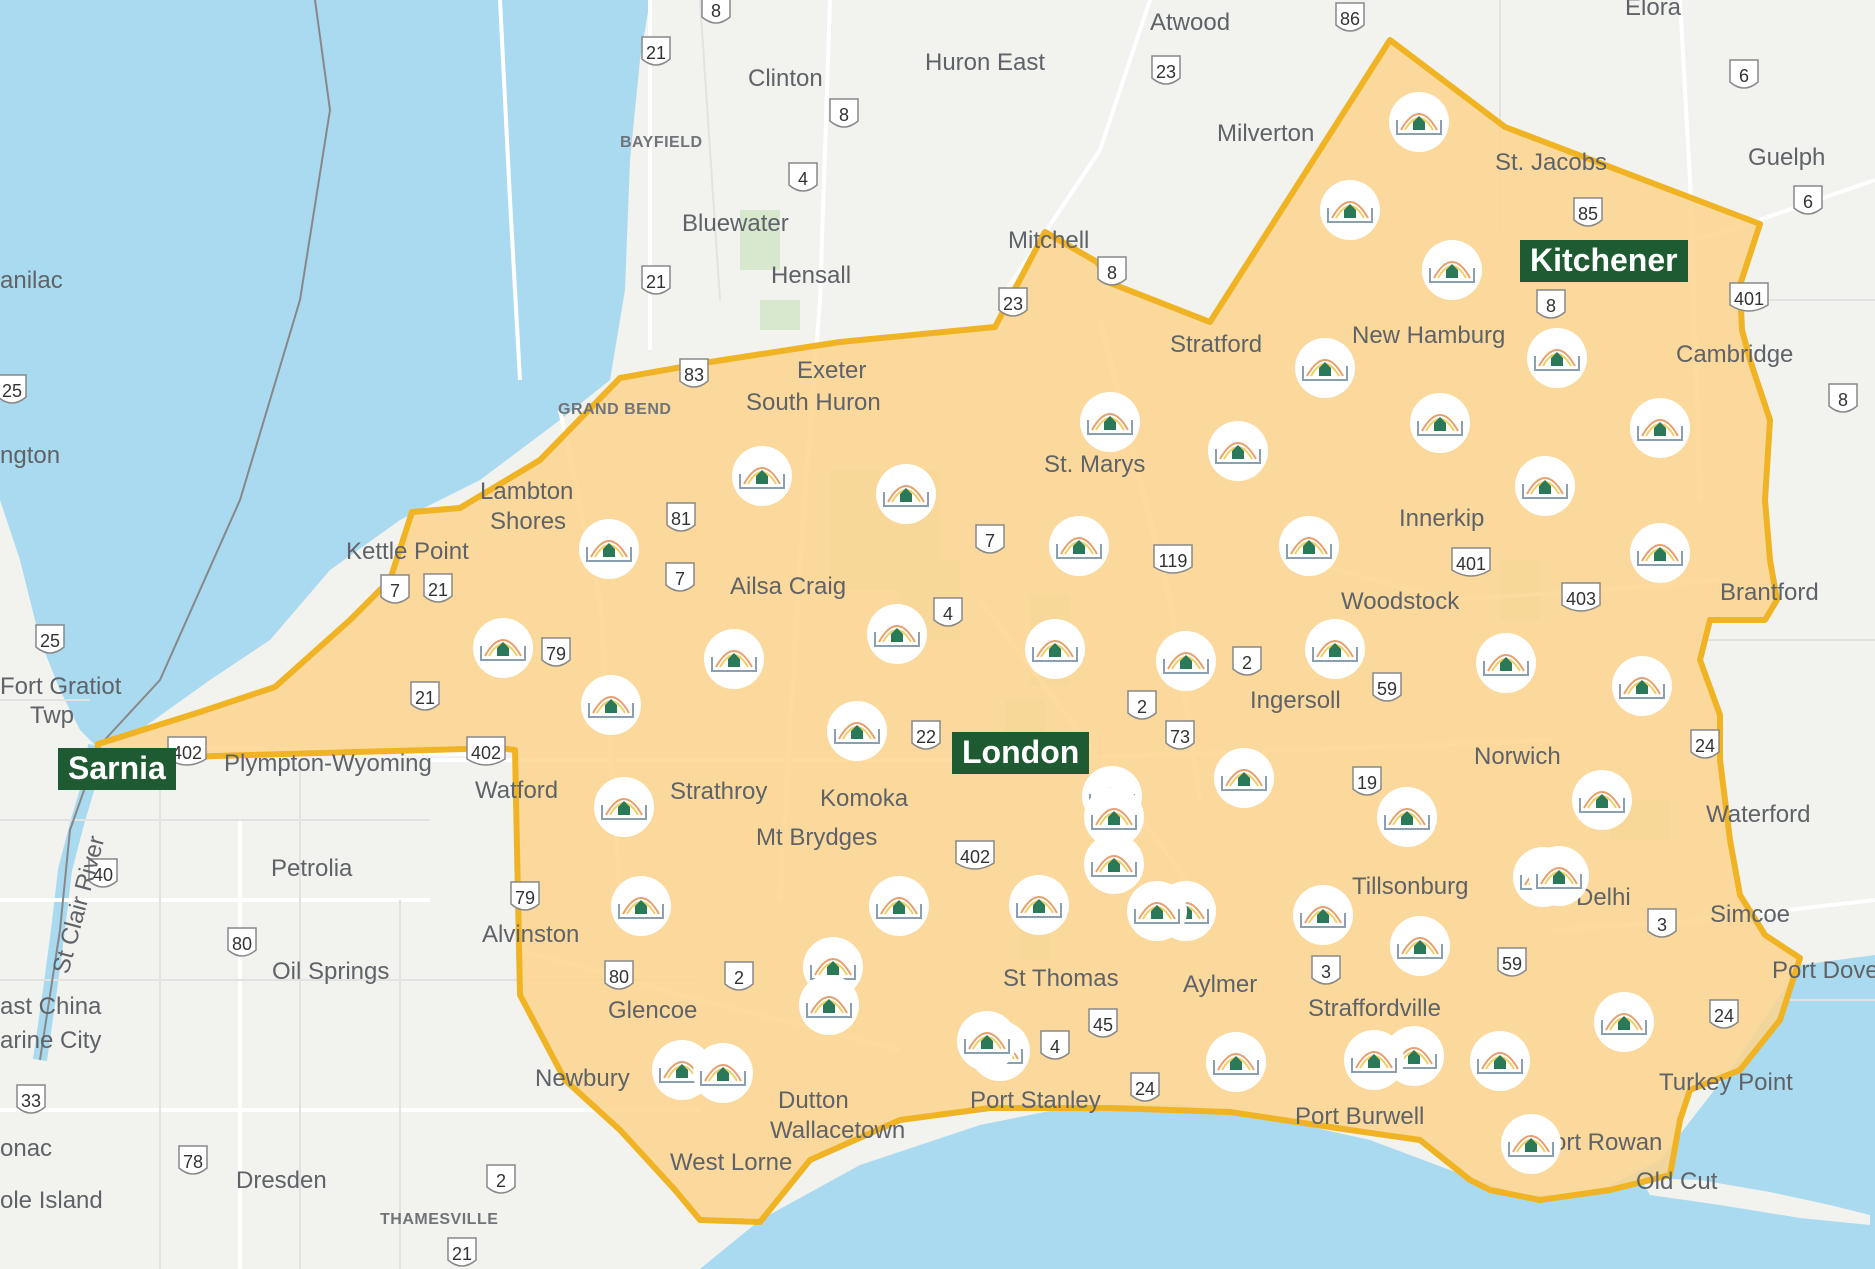 The image size is (1875, 1269). I want to click on svg-text: 401, so click(1749, 299).